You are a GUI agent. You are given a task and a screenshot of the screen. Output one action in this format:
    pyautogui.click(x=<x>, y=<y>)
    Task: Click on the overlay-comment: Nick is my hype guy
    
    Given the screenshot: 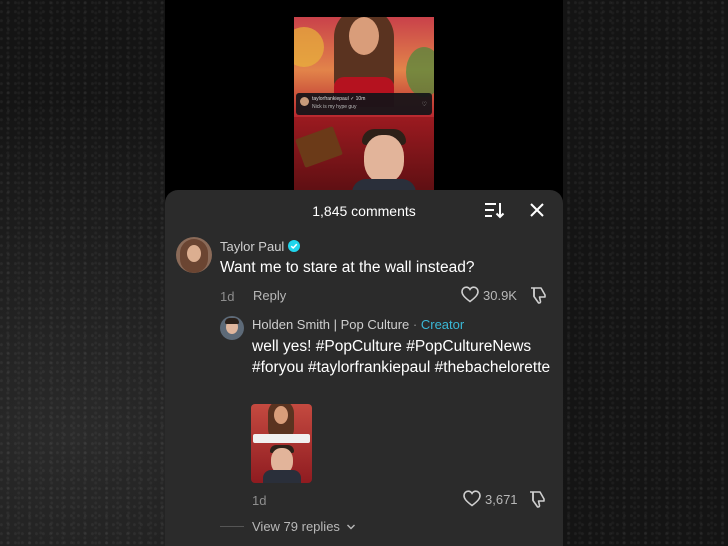 What is the action you would take?
    pyautogui.click(x=334, y=107)
    